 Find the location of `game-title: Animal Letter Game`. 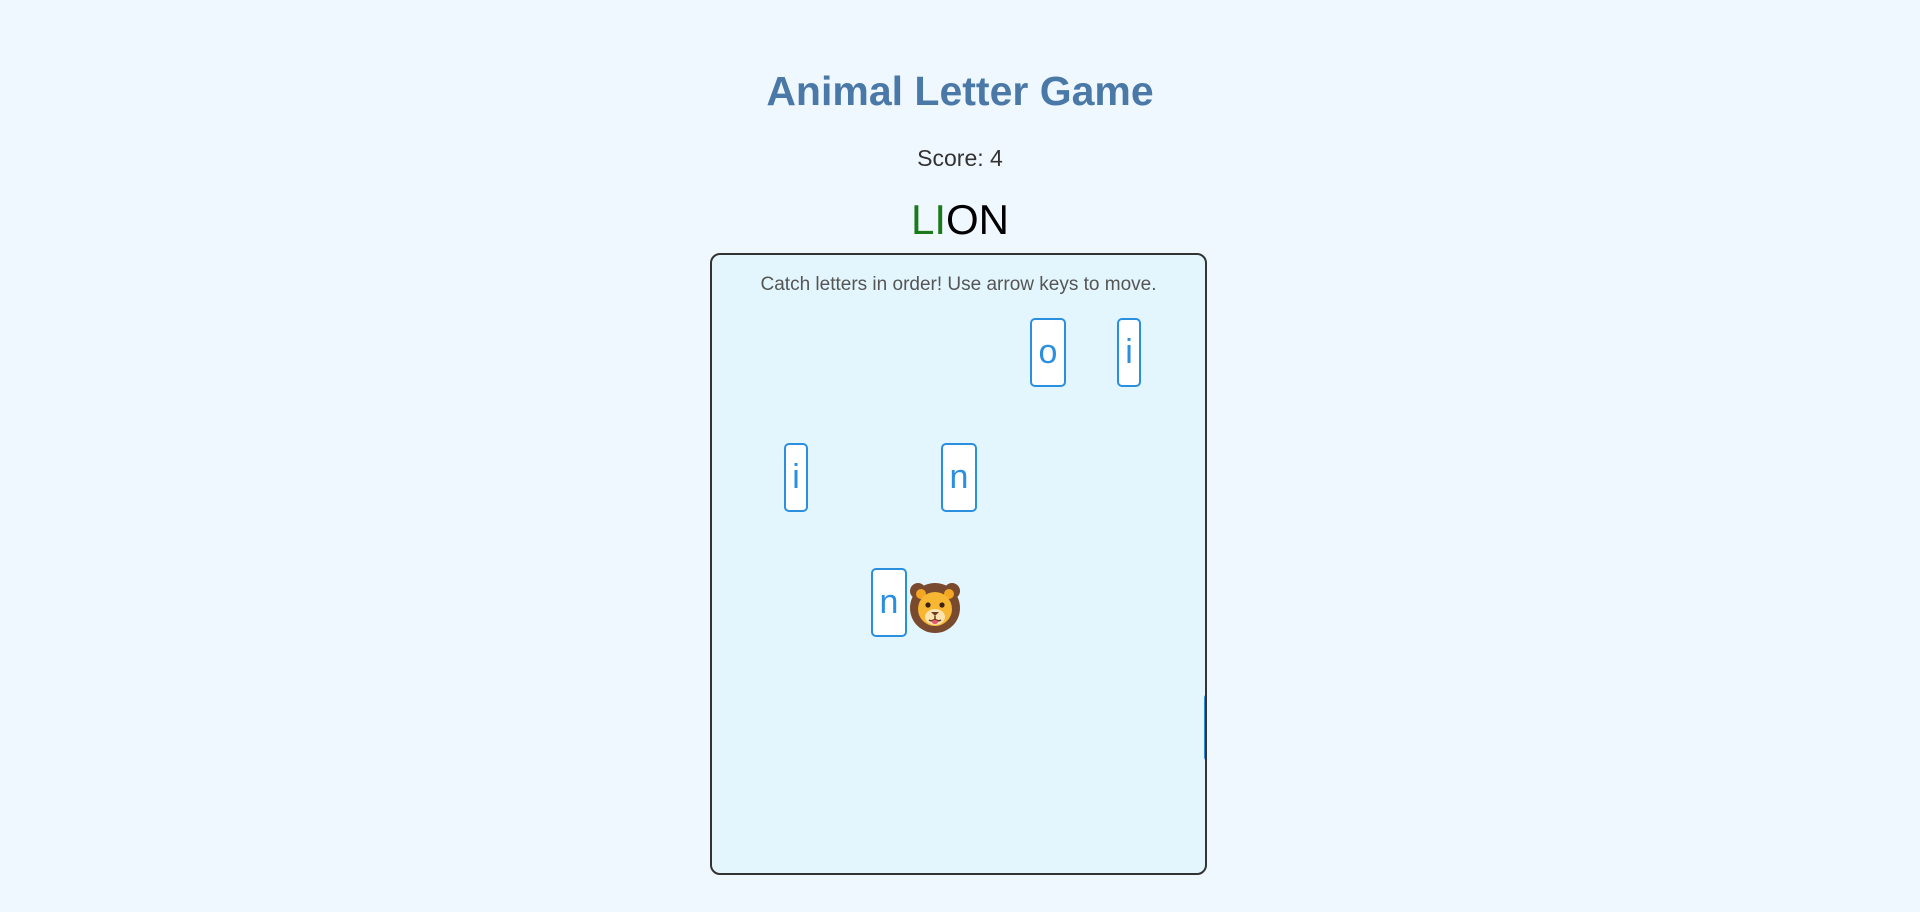

game-title: Animal Letter Game is located at coordinates (960, 91).